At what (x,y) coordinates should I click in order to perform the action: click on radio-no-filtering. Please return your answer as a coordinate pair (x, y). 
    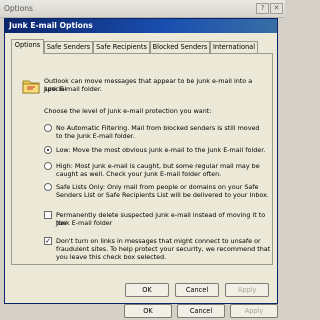
    Looking at the image, I should click on (48, 128).